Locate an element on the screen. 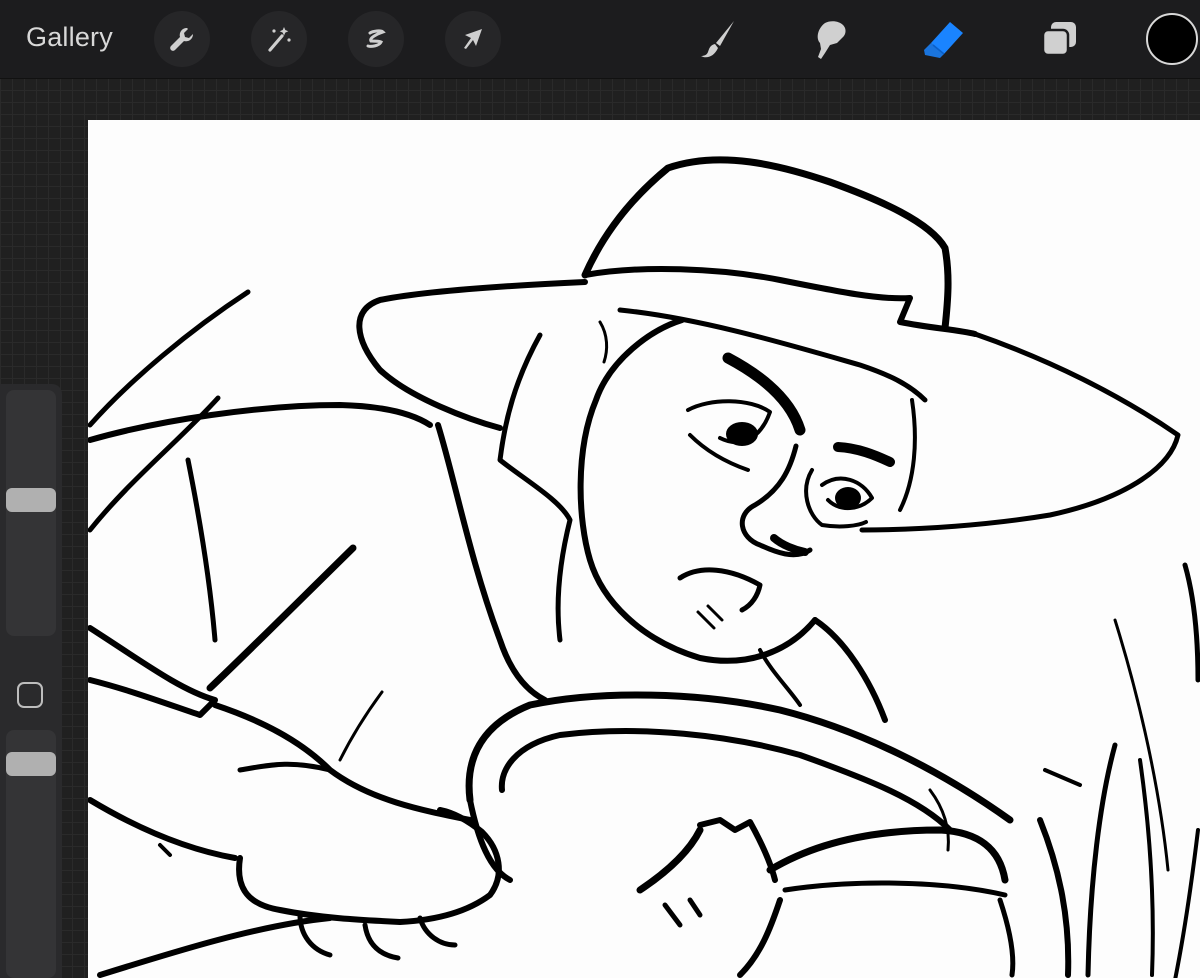  selection-s-icon is located at coordinates (376, 38).